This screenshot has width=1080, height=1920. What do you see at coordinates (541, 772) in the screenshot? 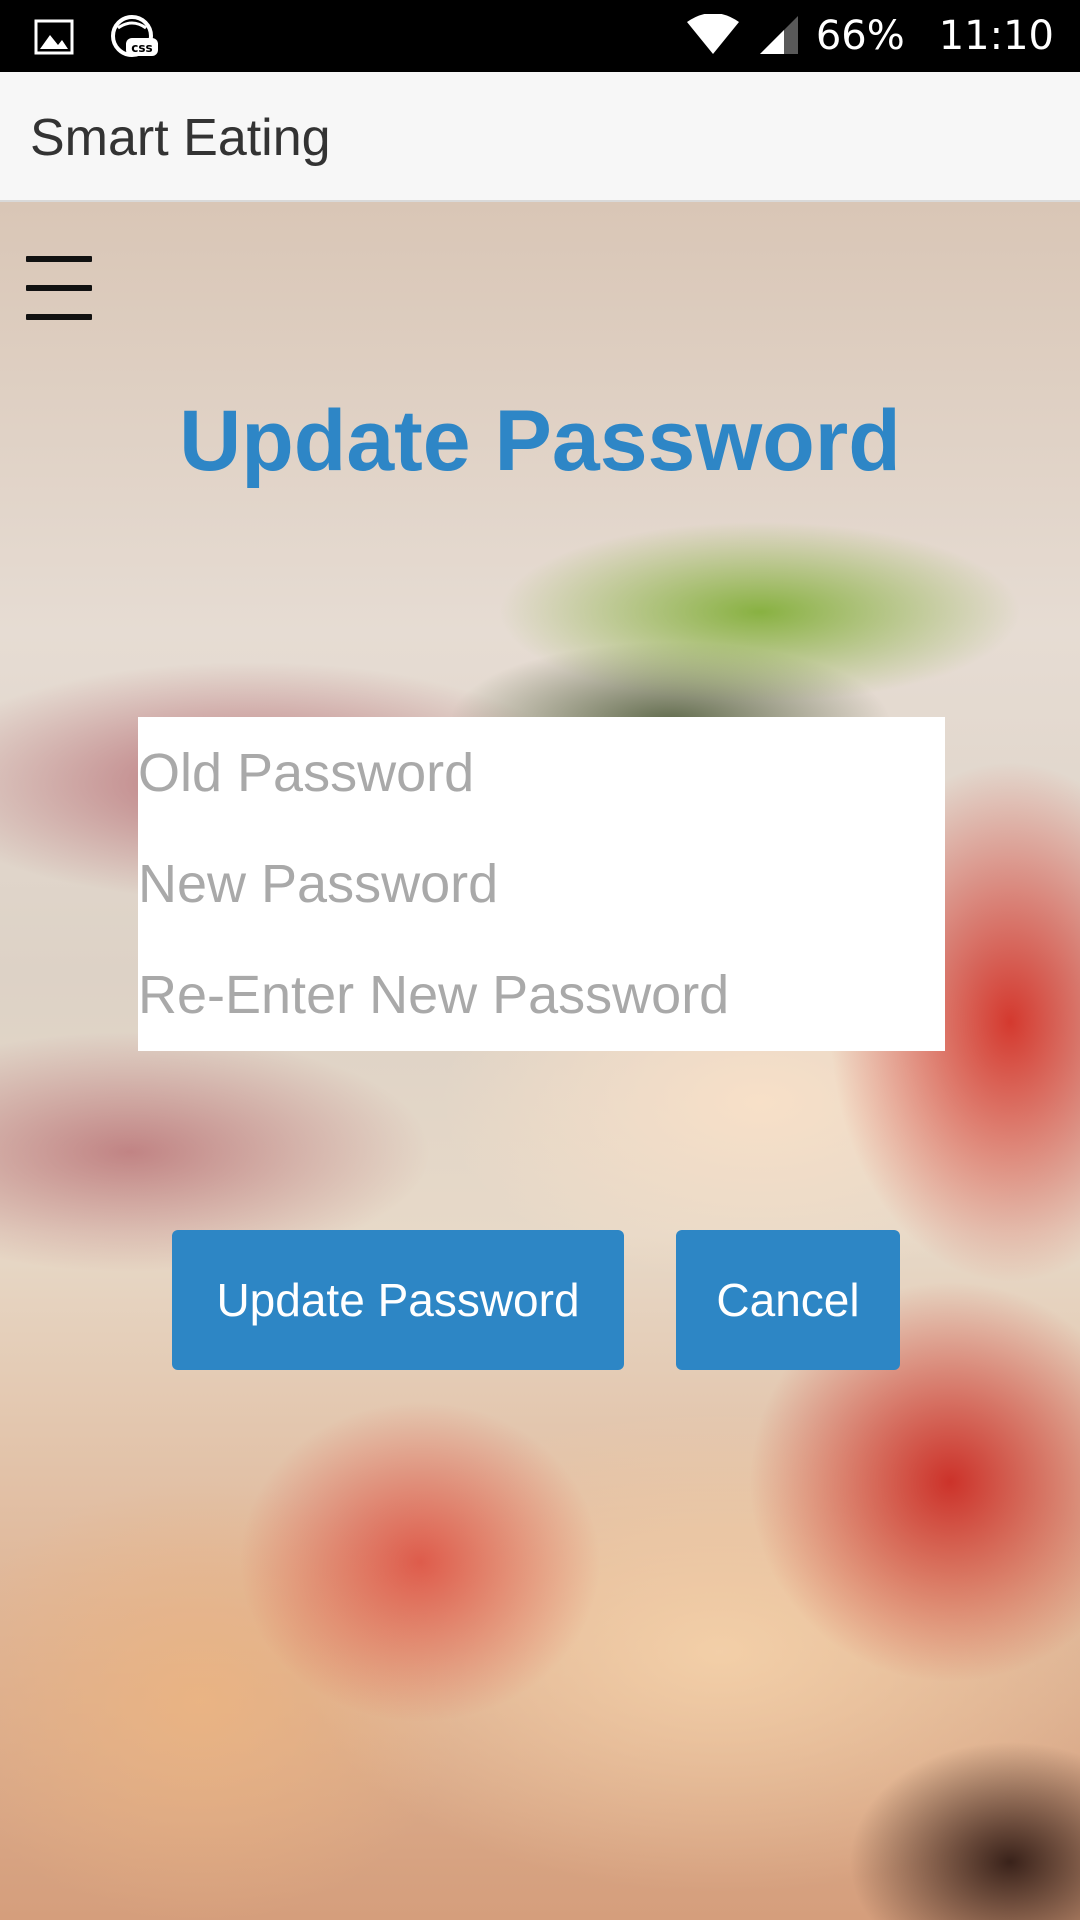
I see `old-password-input` at bounding box center [541, 772].